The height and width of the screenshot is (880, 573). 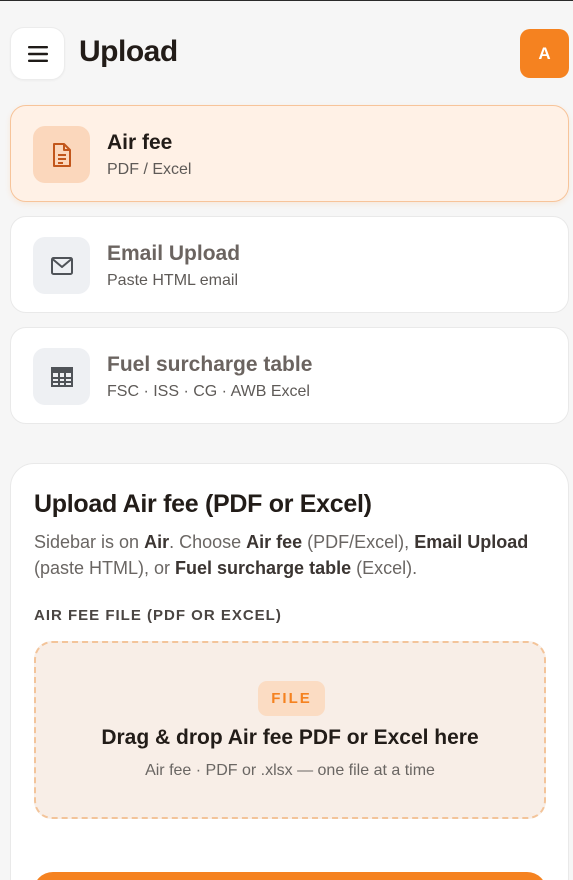 I want to click on source-option-email-upload: Email Upload Paste HTML email, so click(x=289, y=264).